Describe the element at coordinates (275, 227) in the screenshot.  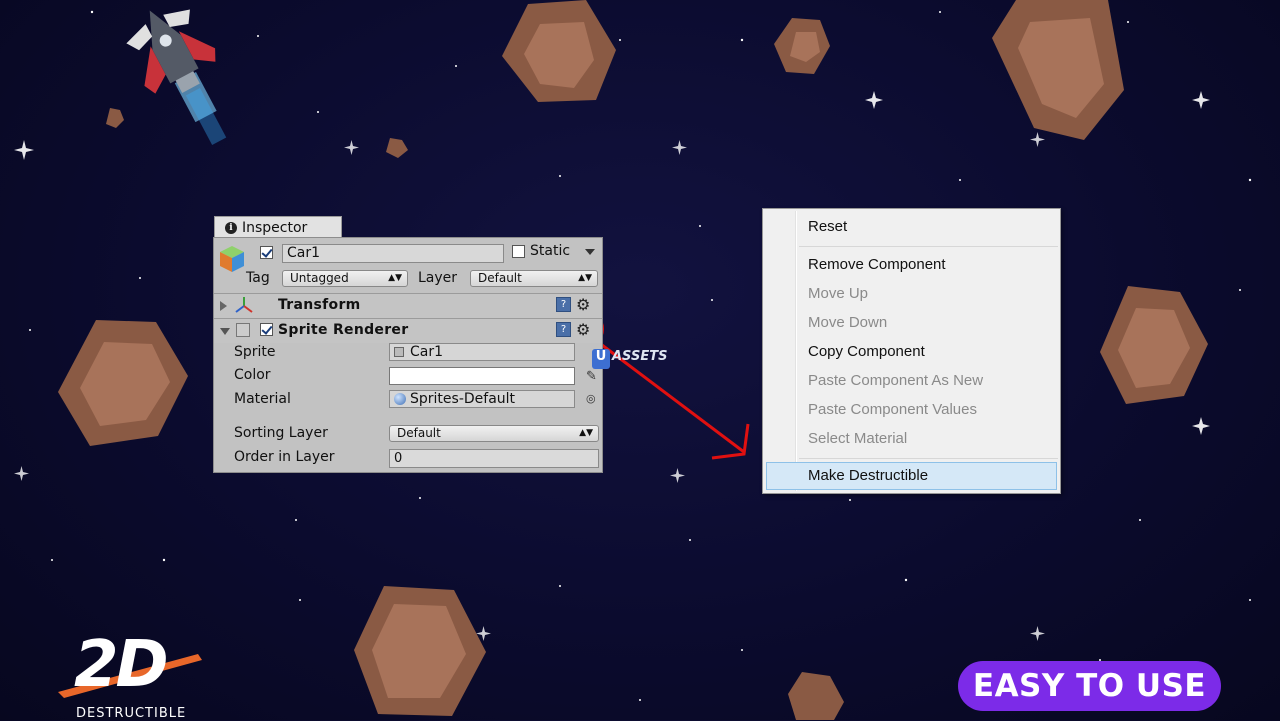
I see `tab-inspector-label: Inspector` at that location.